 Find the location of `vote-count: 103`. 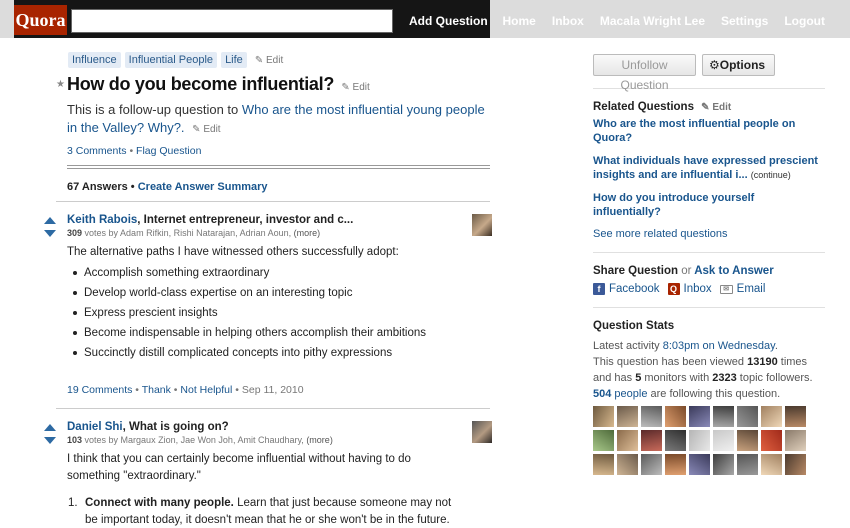

vote-count: 103 is located at coordinates (75, 440).